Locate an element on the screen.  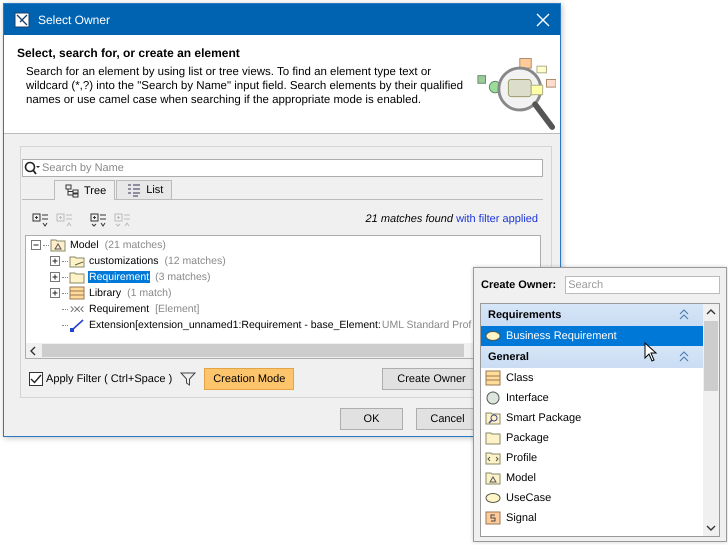
filter-link: with filter applied is located at coordinates (497, 219).